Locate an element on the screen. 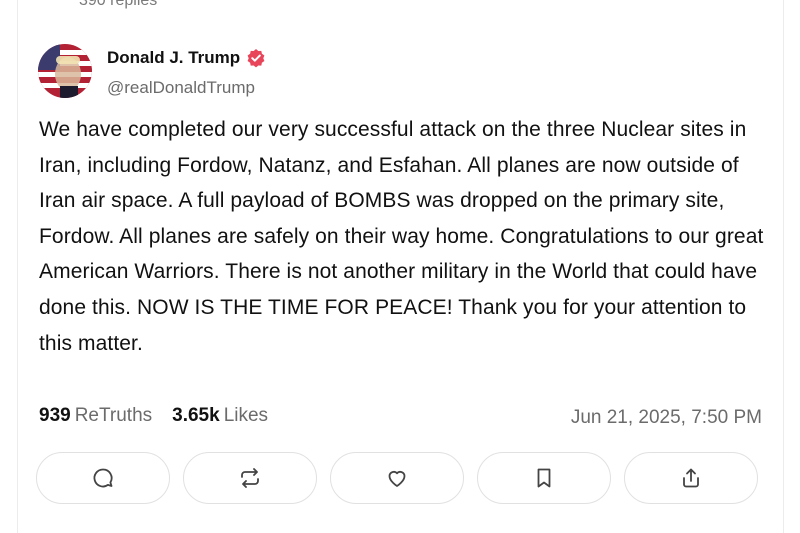 This screenshot has height=533, width=800. likes-count: 3.65k is located at coordinates (196, 416).